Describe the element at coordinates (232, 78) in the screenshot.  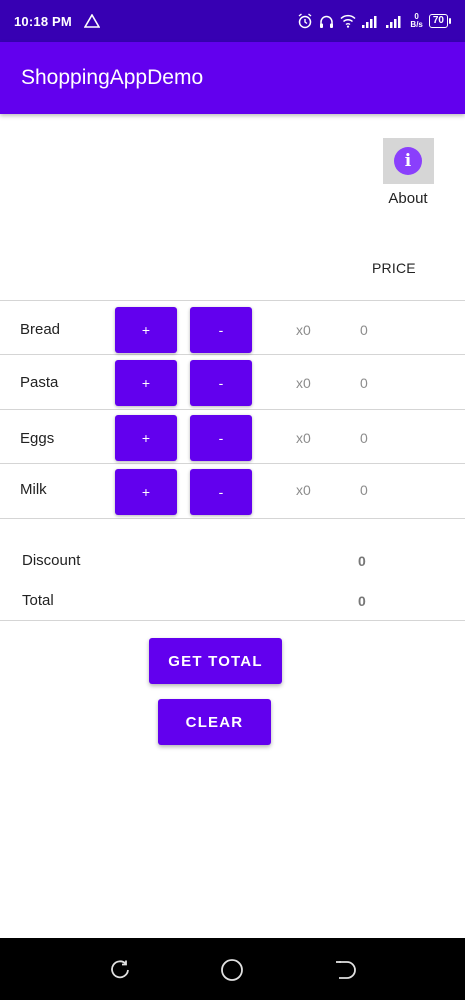
I see `app-bar: ShoppingAppDemo` at that location.